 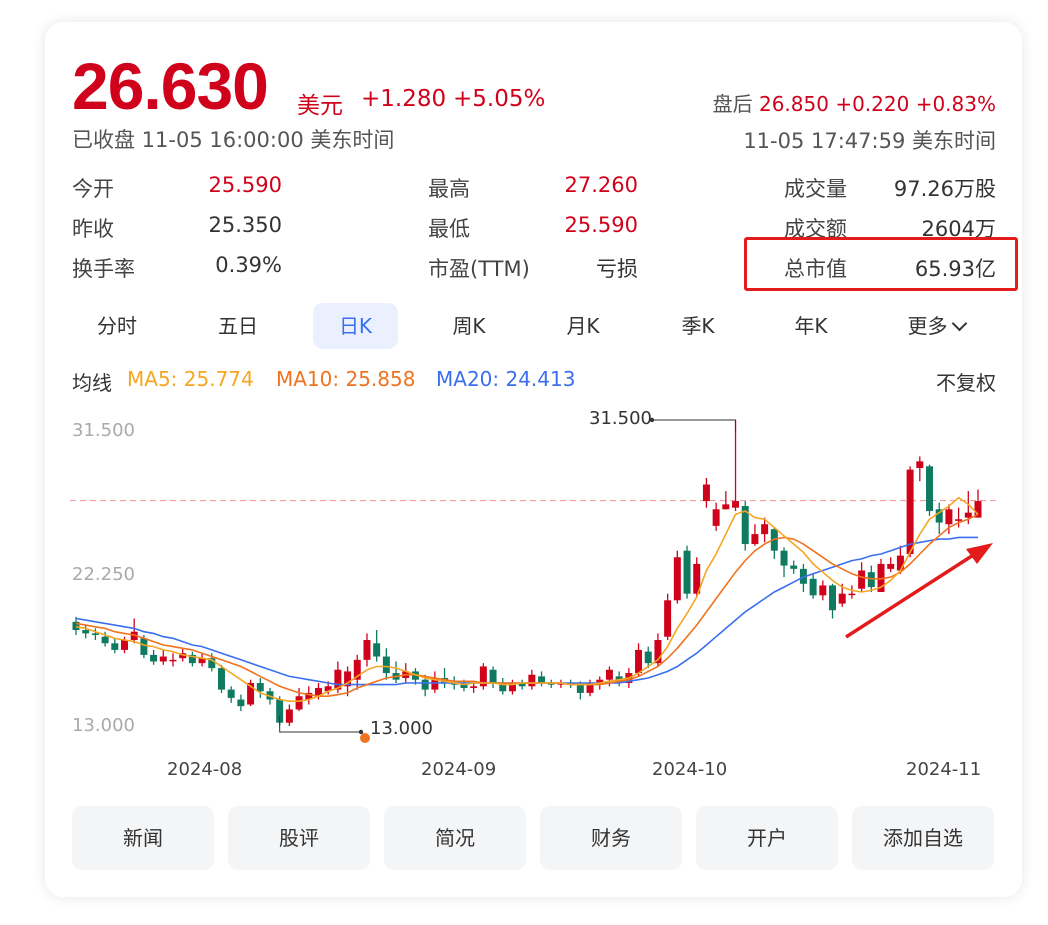 I want to click on trend-arrow-head-icon, so click(x=979, y=553).